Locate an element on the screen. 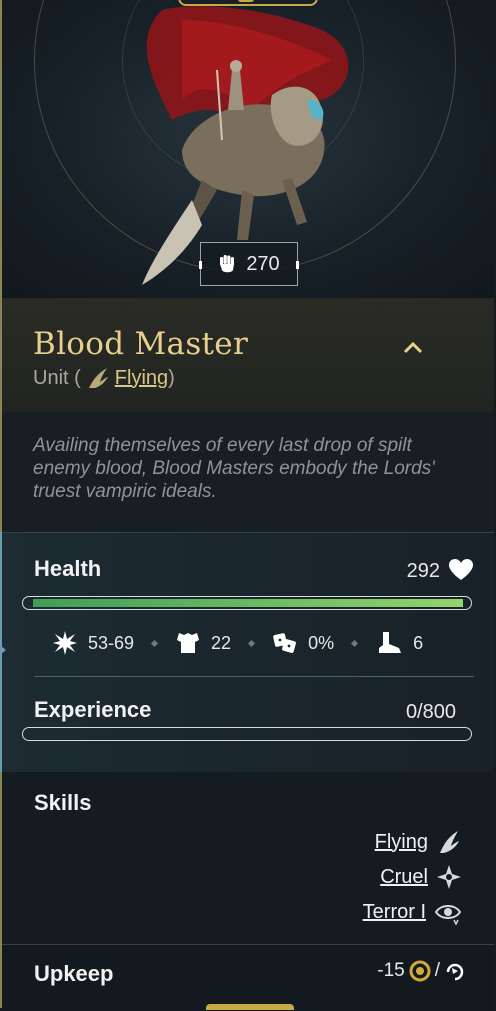 Image resolution: width=496 pixels, height=1011 pixels. top-ornament is located at coordinates (248, 3).